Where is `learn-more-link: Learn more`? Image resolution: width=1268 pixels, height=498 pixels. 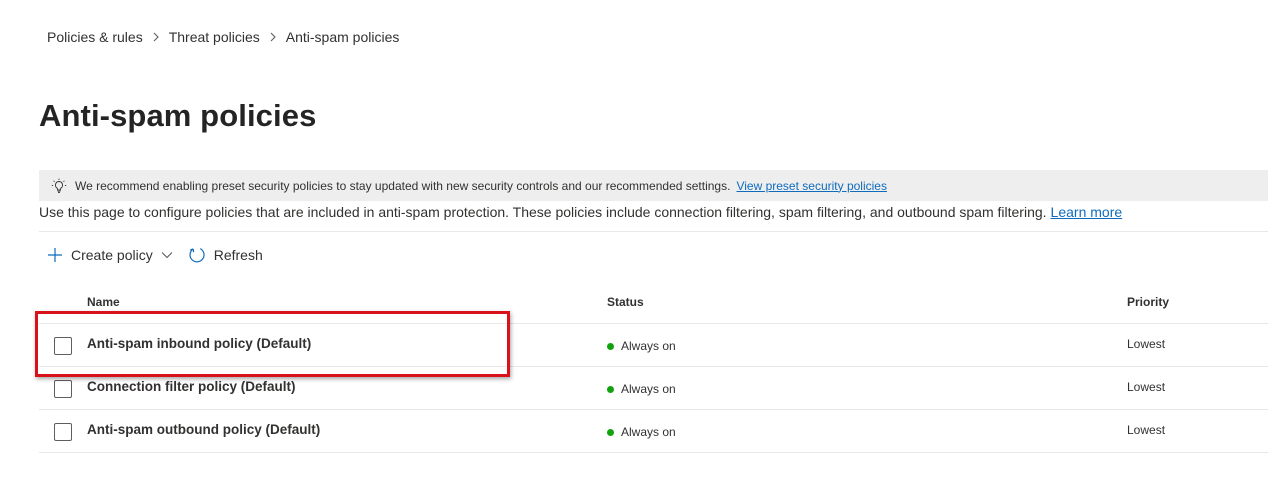
learn-more-link: Learn more is located at coordinates (1087, 212).